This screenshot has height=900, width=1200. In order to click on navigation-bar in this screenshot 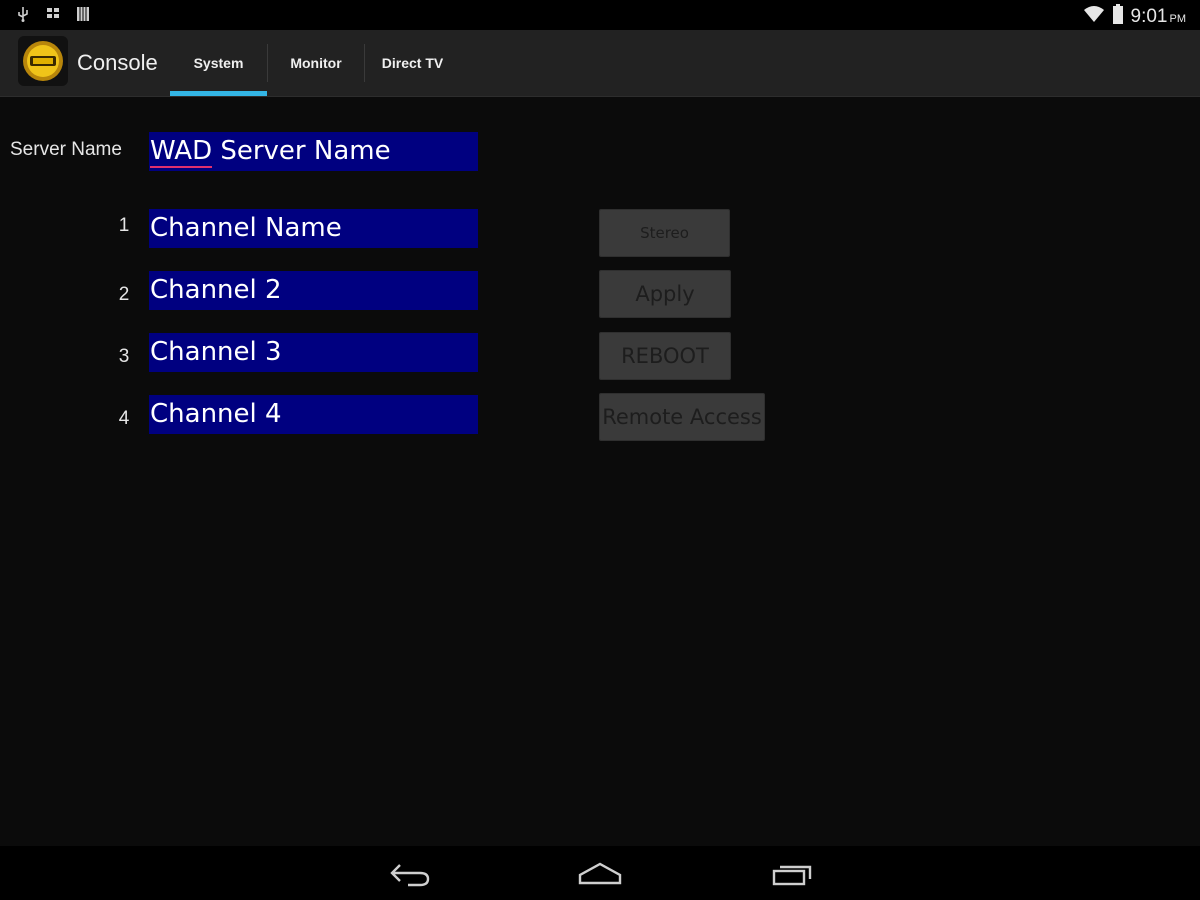, I will do `click(600, 873)`.